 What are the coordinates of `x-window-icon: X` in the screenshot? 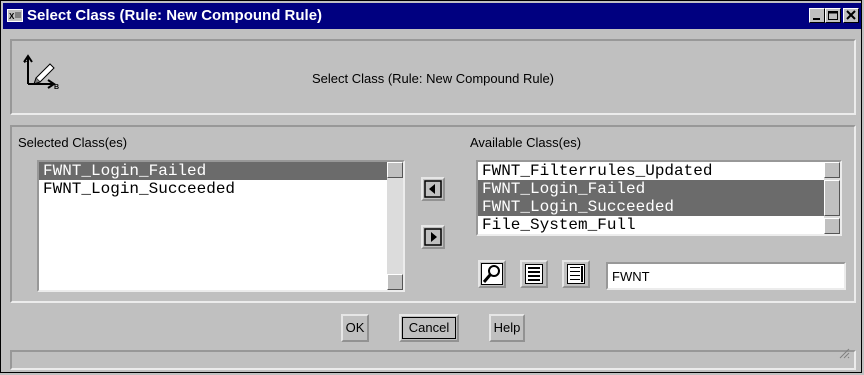 It's located at (15, 16).